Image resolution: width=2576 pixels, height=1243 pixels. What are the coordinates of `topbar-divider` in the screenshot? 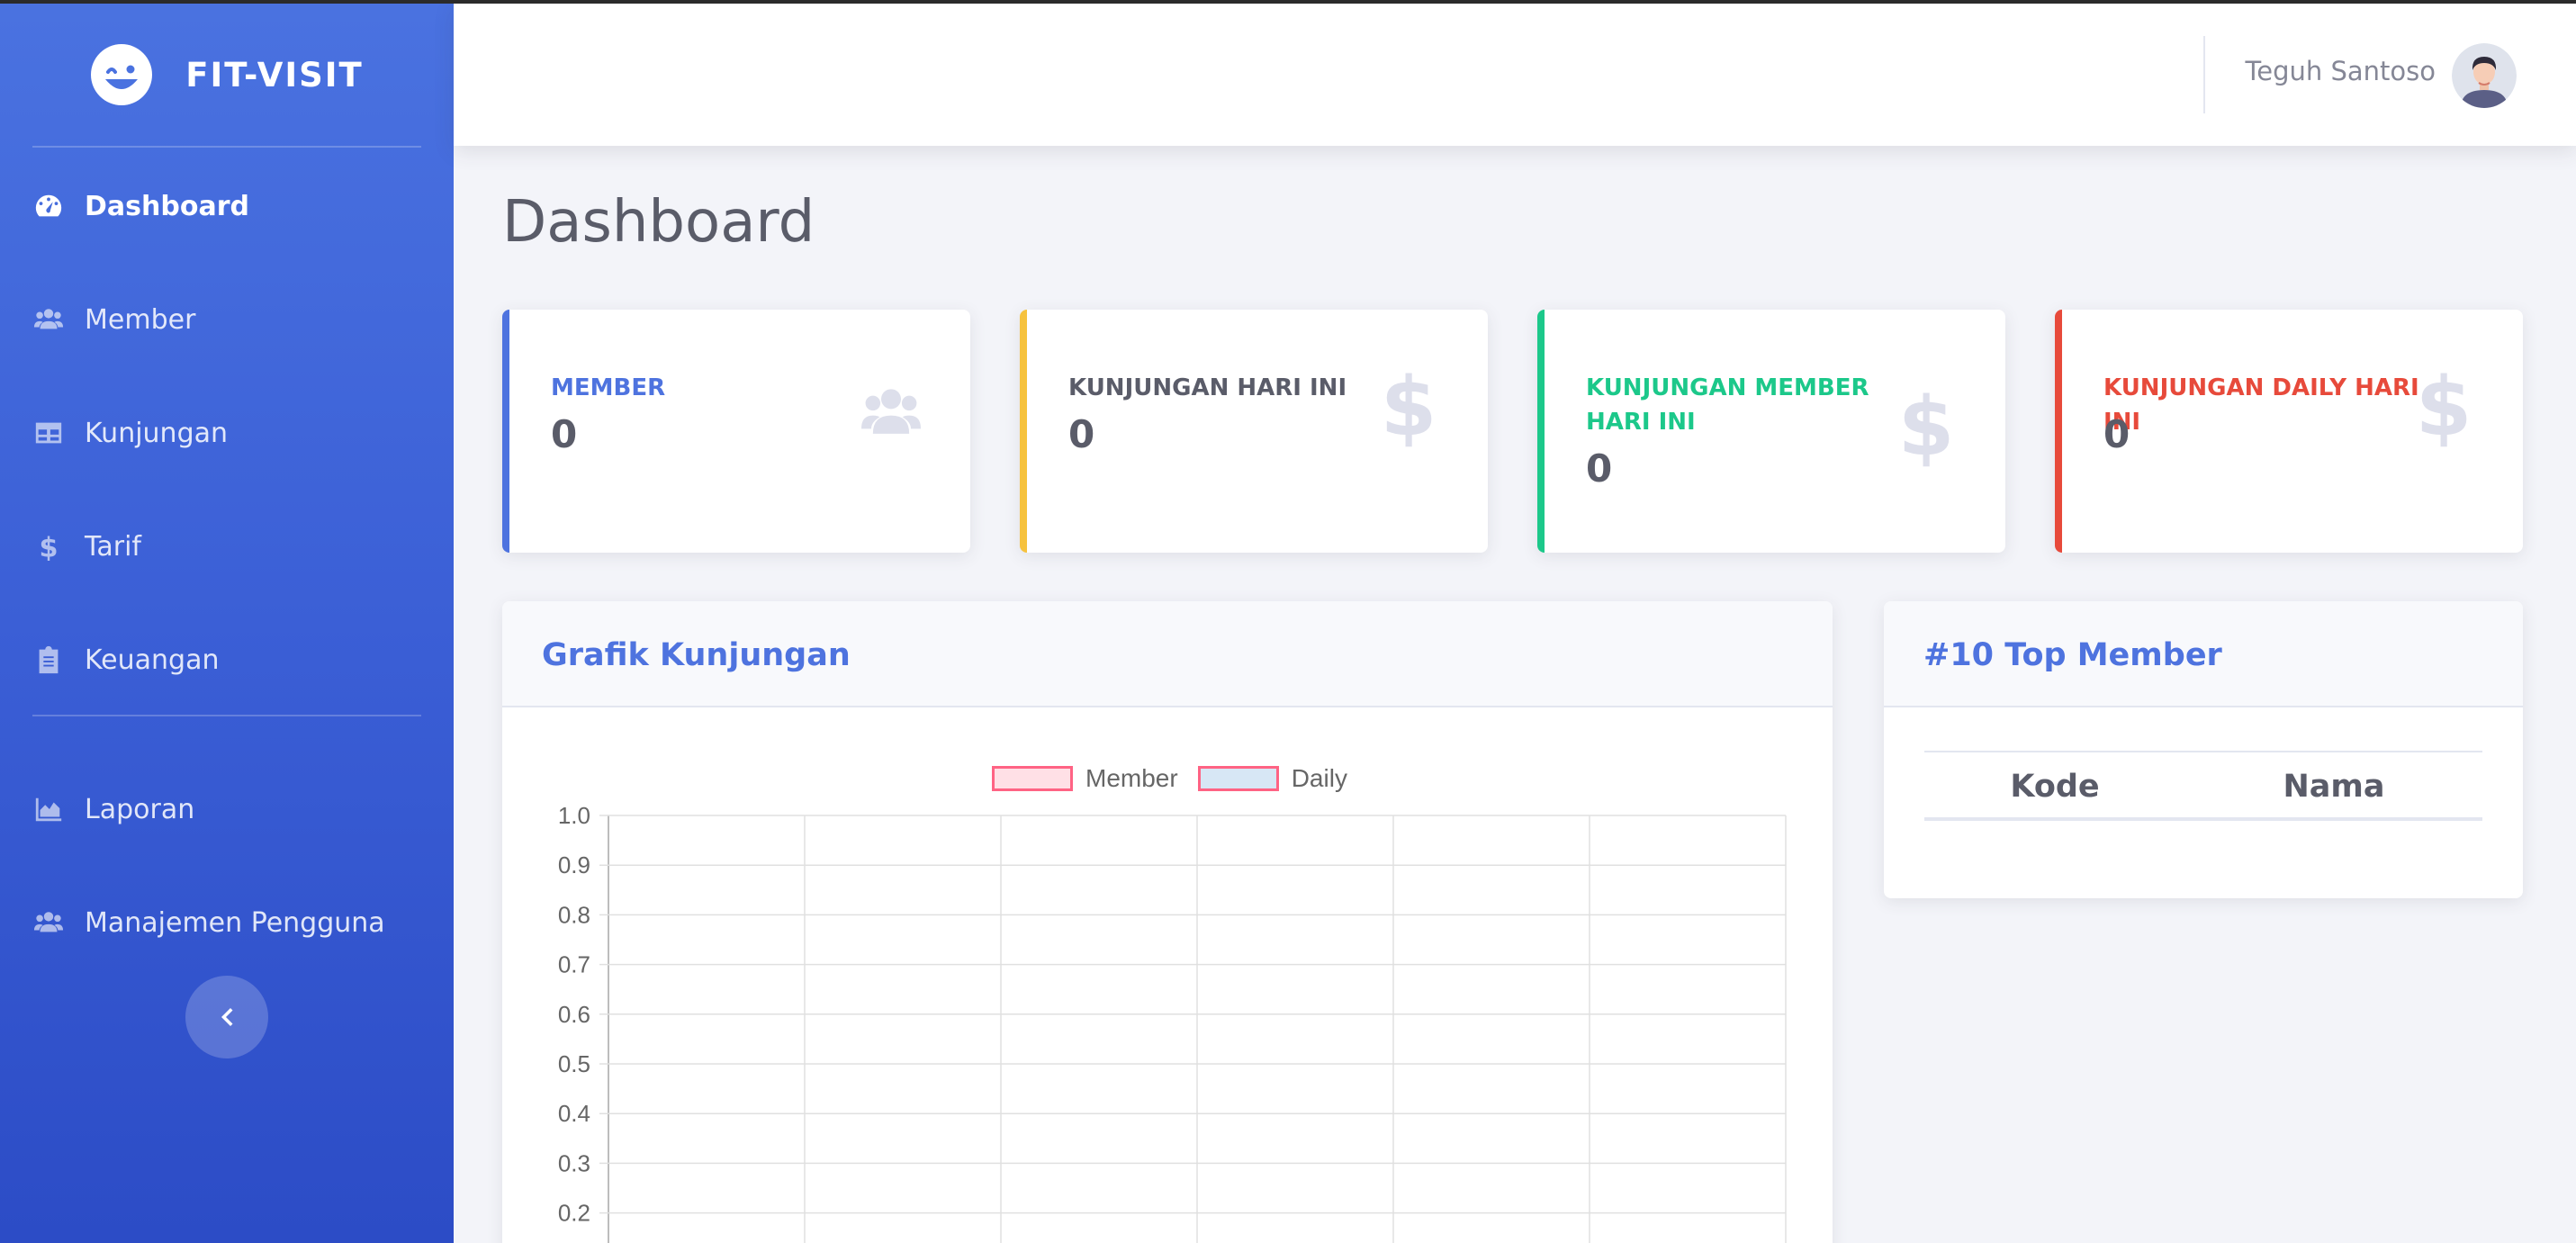 It's located at (2204, 74).